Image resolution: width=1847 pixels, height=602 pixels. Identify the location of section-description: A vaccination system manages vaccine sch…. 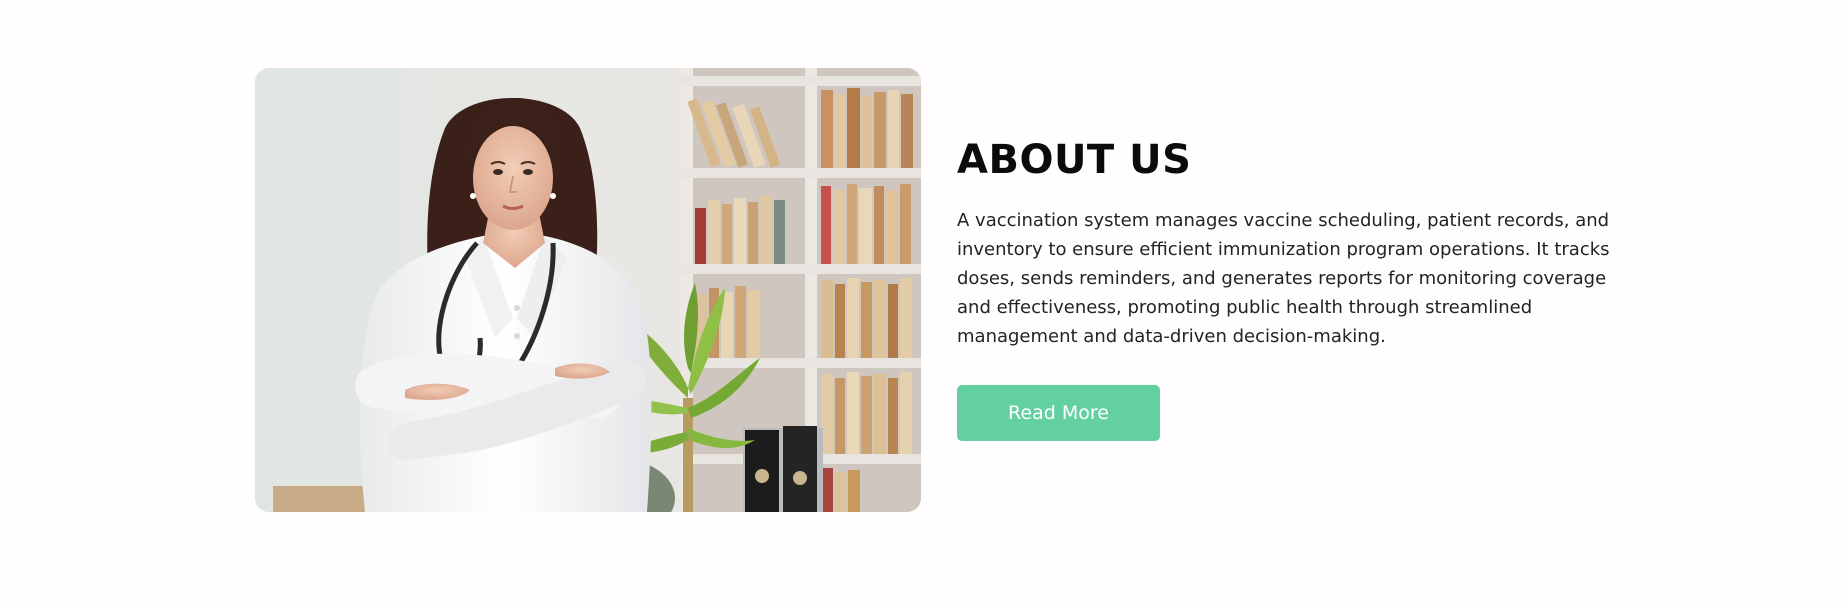
(1283, 278).